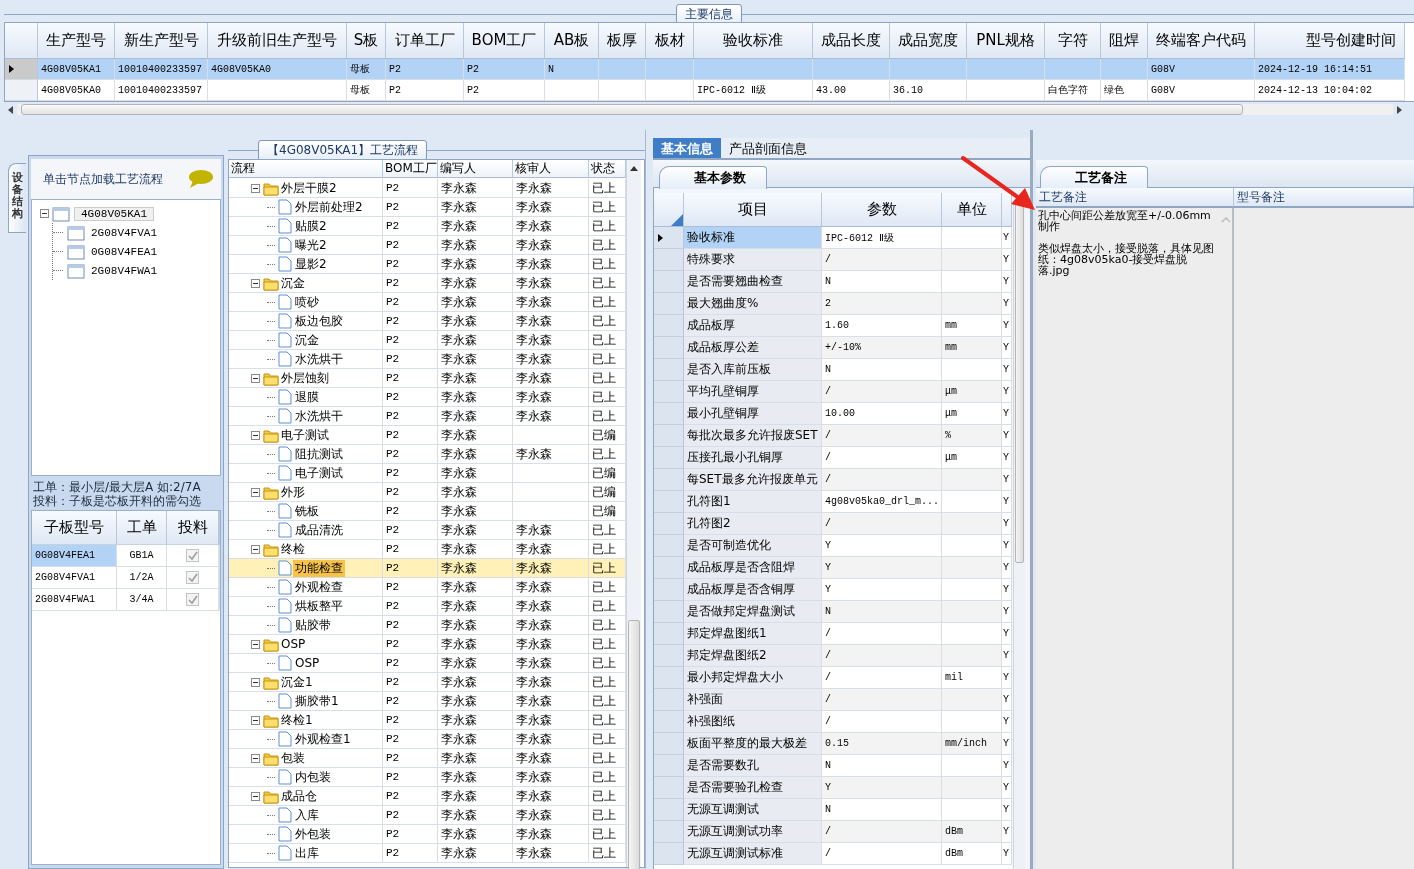  I want to click on tree-node: 出库, so click(307, 853).